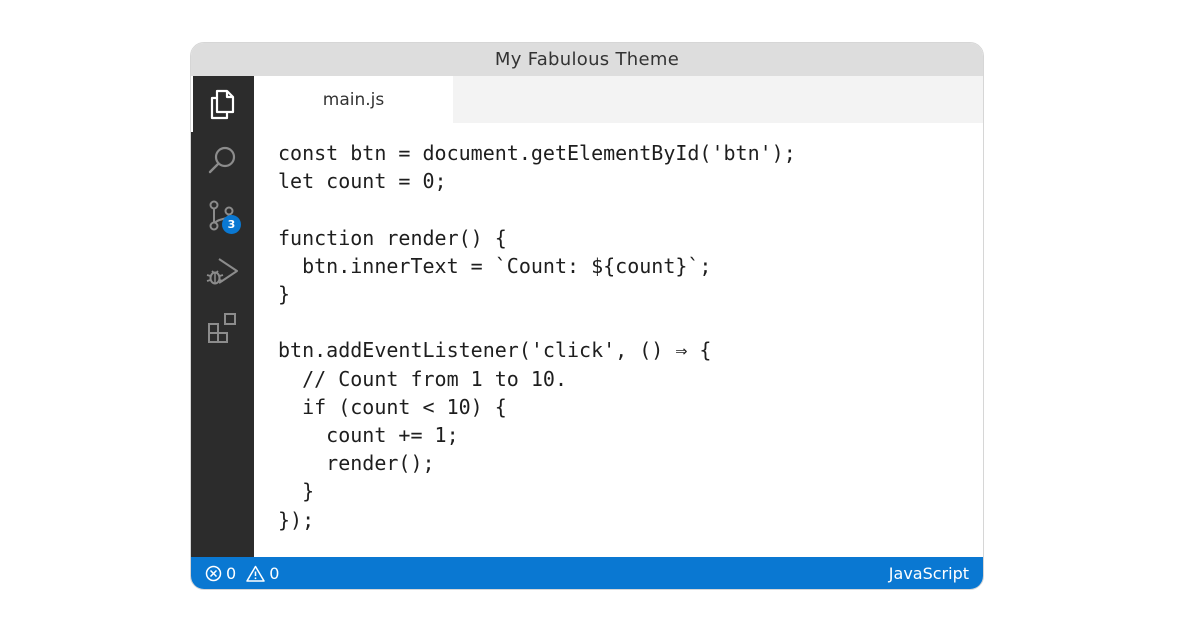 The height and width of the screenshot is (630, 1200). What do you see at coordinates (274, 573) in the screenshot?
I see `warning-count: 0` at bounding box center [274, 573].